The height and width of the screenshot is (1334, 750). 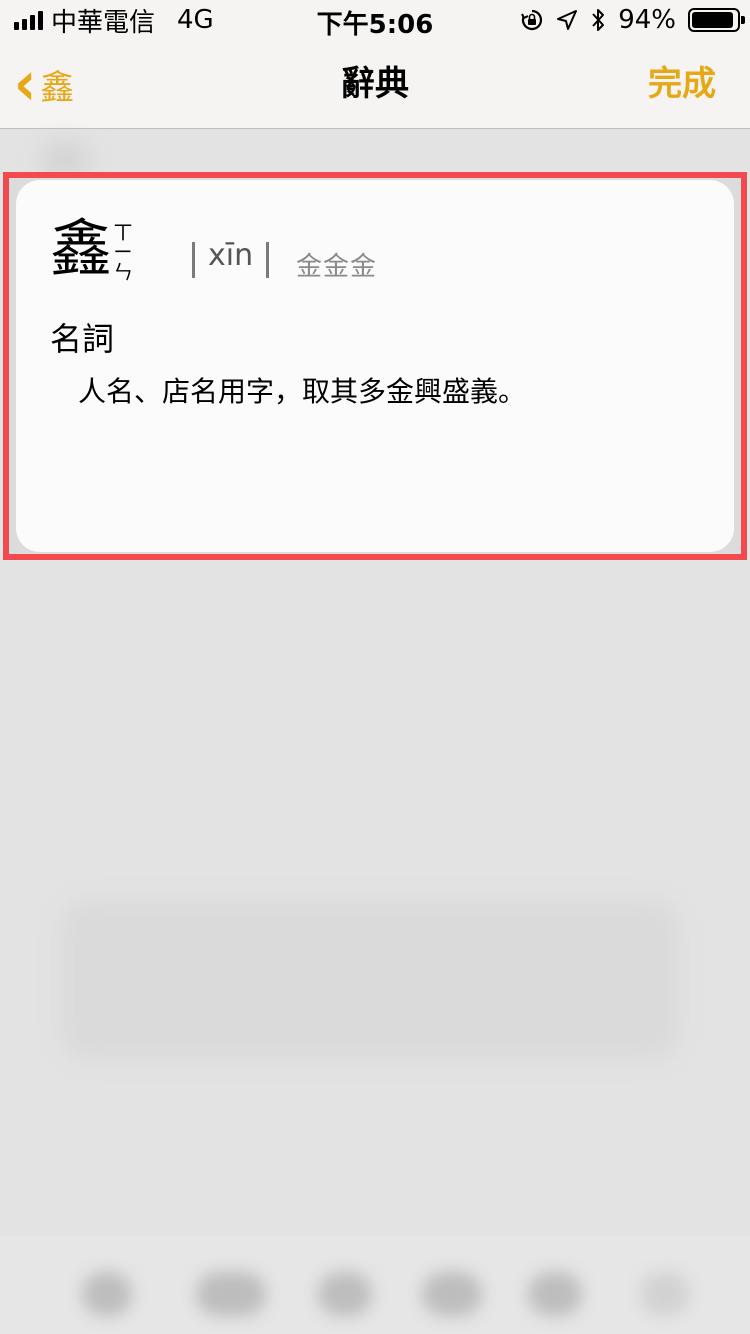 I want to click on location-icon, so click(x=567, y=20).